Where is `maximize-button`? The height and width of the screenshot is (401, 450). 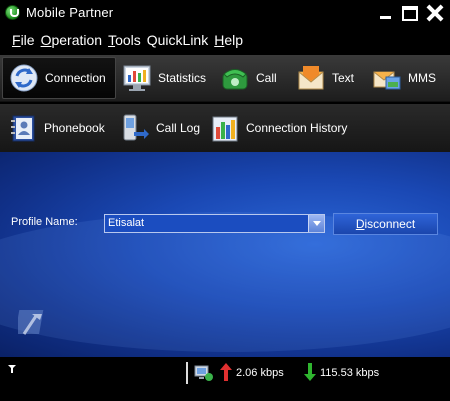 maximize-button is located at coordinates (410, 13).